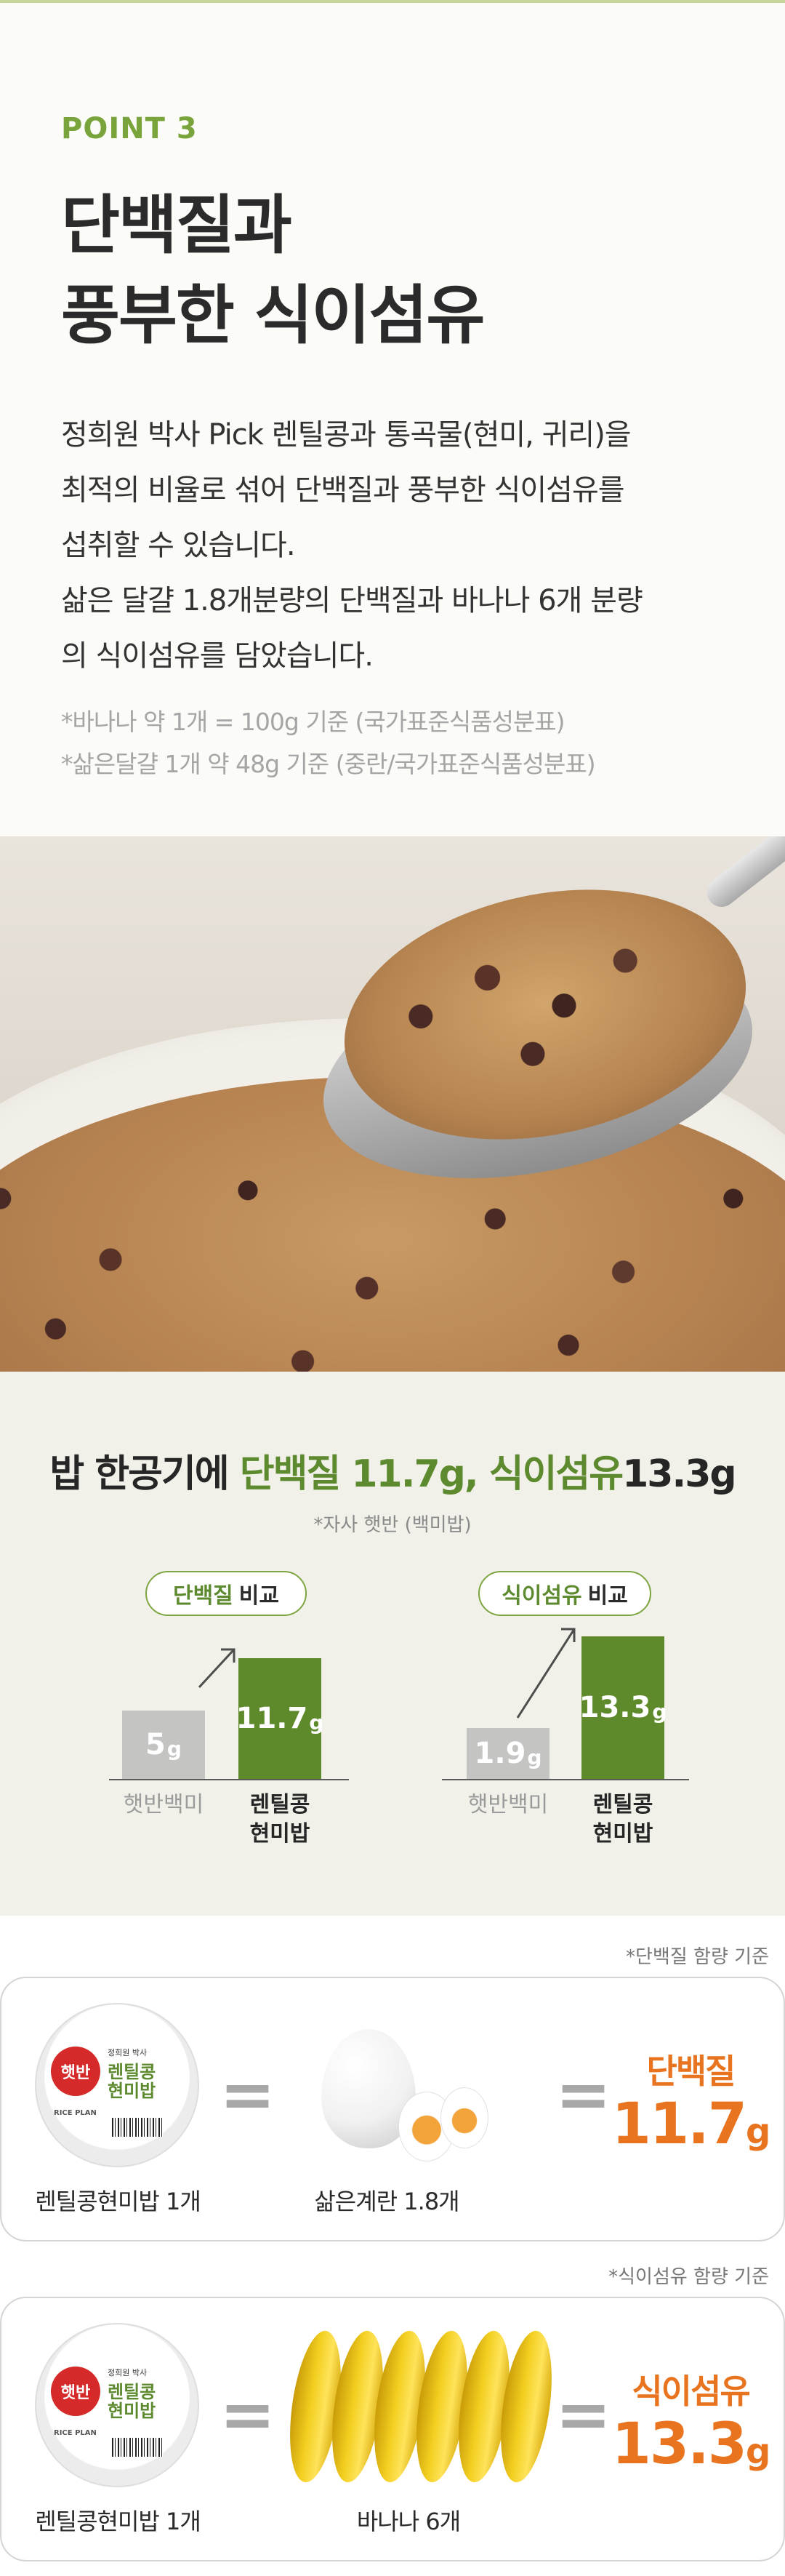  Describe the element at coordinates (217, 656) in the screenshot. I see `body-line: 의 식이섬유를 담았습니다.` at that location.